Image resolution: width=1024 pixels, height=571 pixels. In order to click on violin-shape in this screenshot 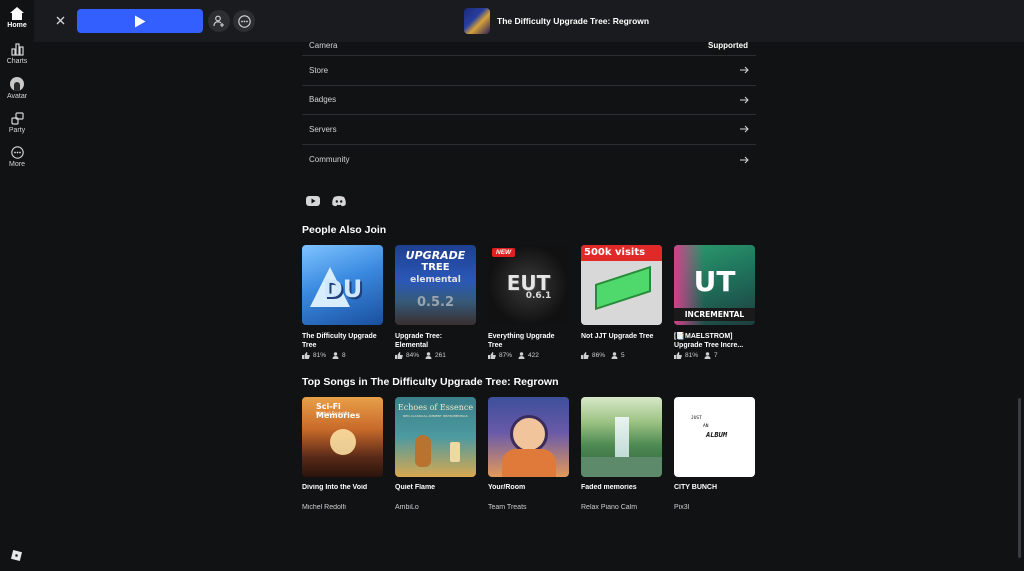, I will do `click(423, 451)`.